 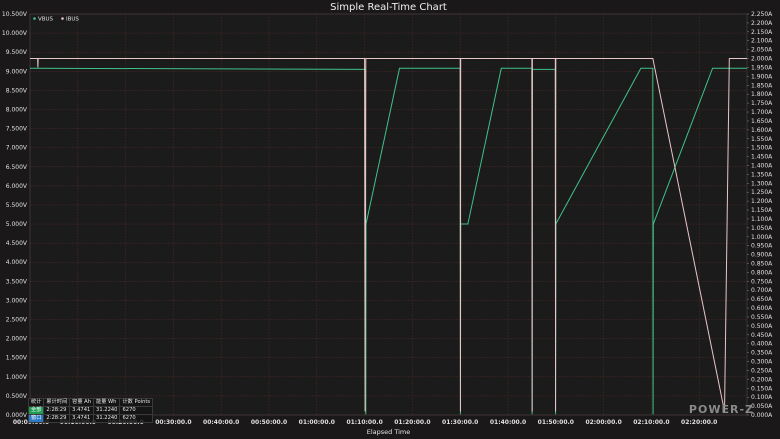 What do you see at coordinates (762, 255) in the screenshot?
I see `y-right-tick-label: 0.900A` at bounding box center [762, 255].